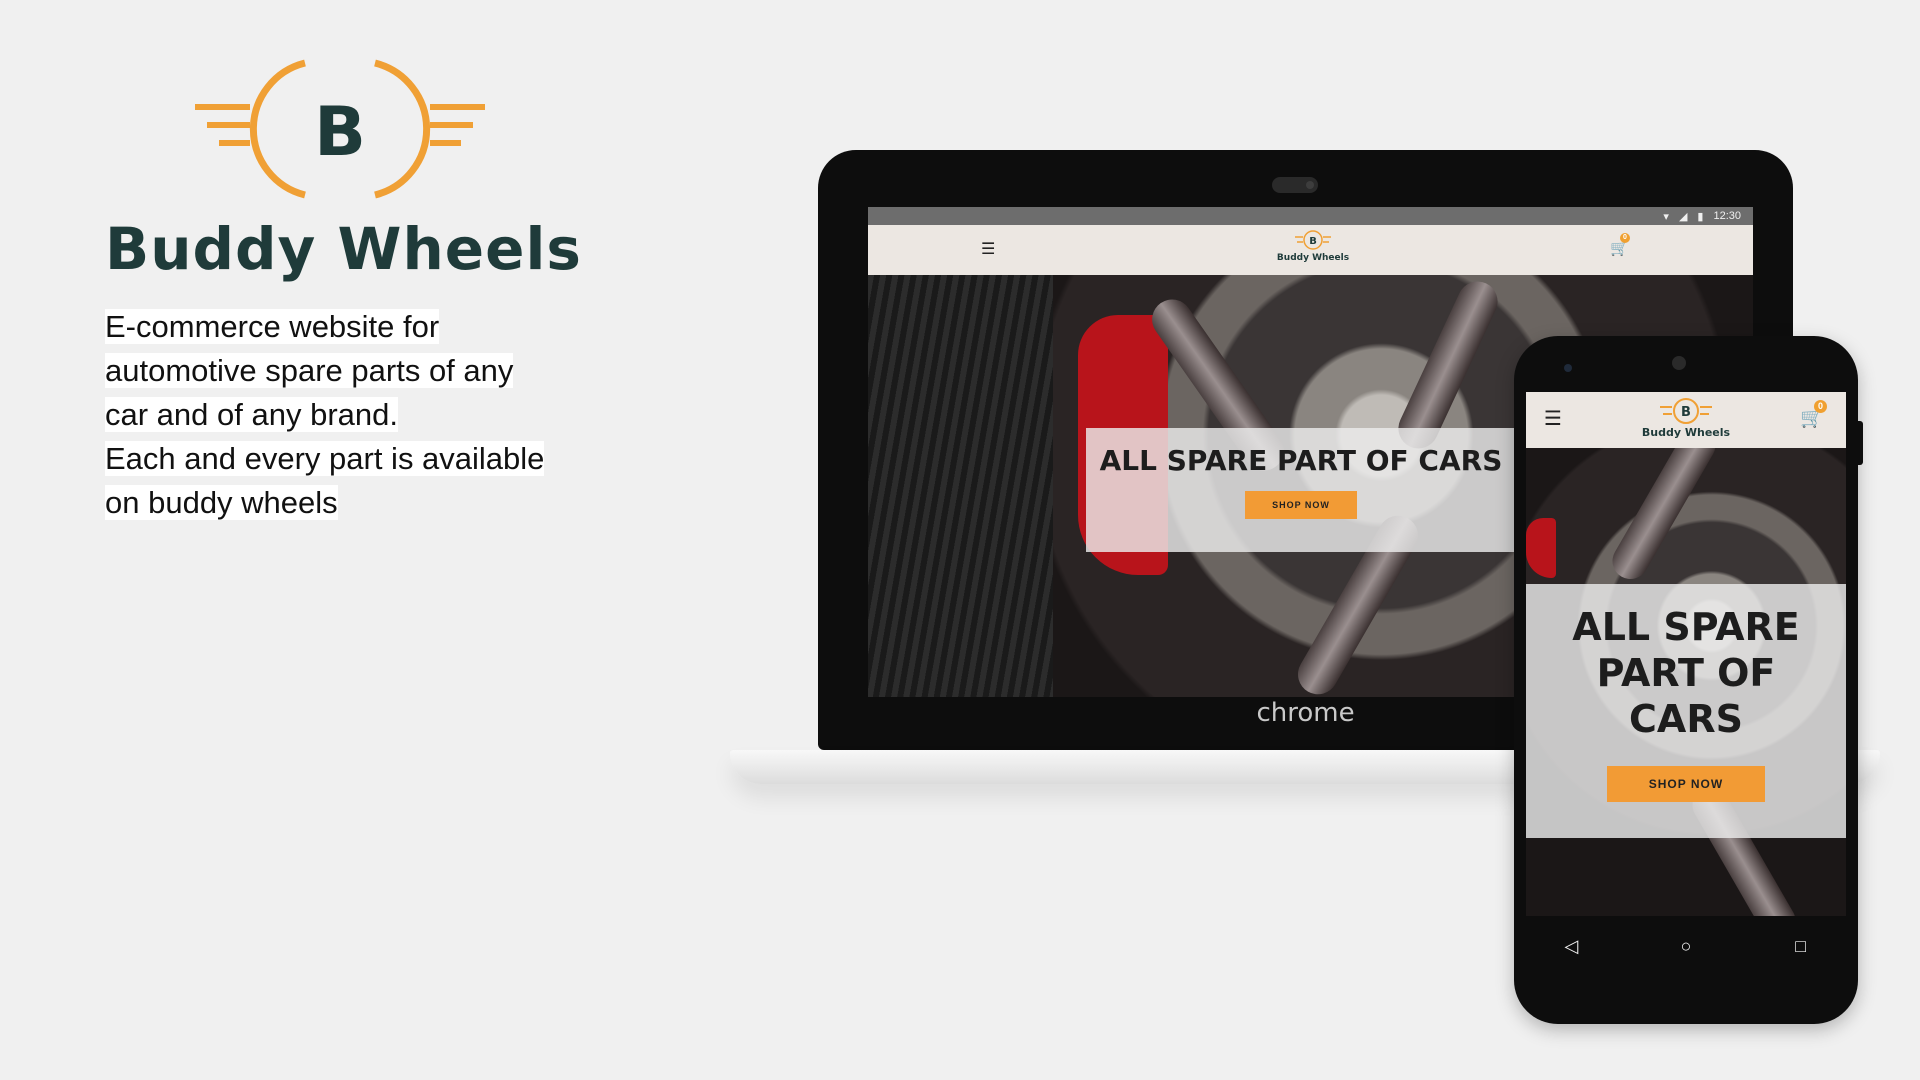  I want to click on signal-icon: ◢, so click(1683, 216).